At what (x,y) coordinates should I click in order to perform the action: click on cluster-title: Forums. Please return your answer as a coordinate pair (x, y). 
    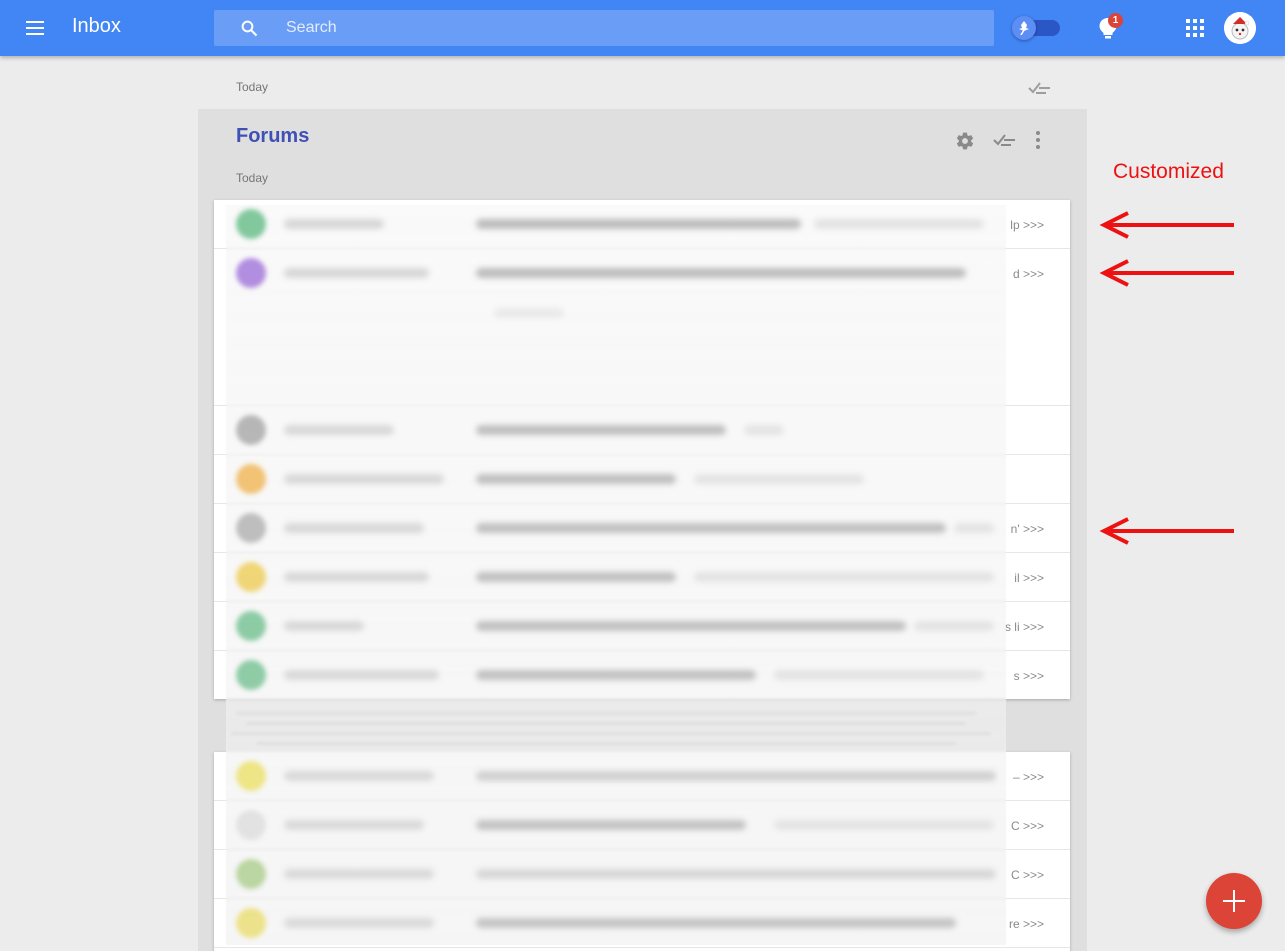
    Looking at the image, I should click on (272, 136).